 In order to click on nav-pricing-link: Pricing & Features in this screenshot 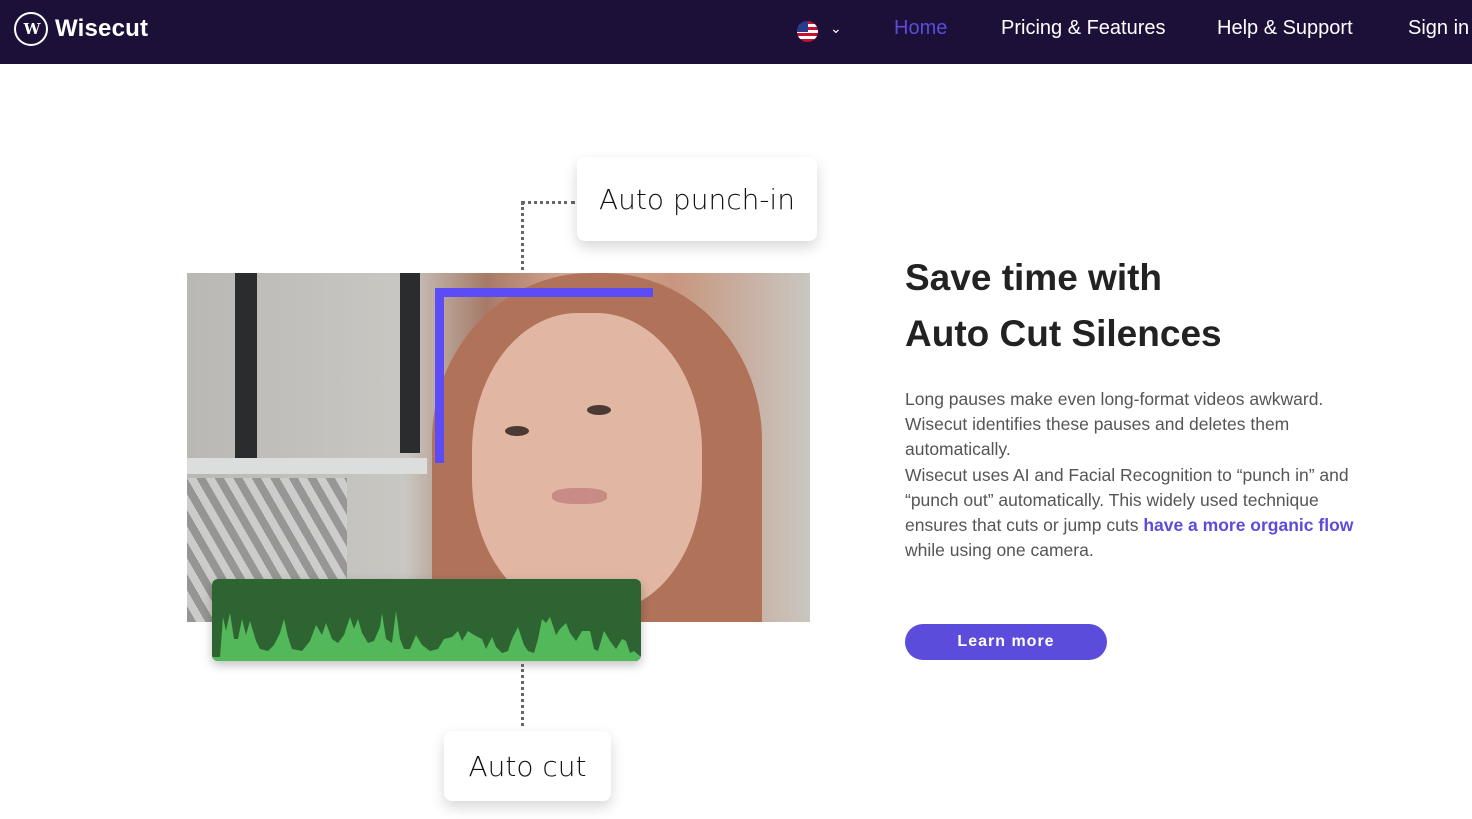, I will do `click(1083, 28)`.